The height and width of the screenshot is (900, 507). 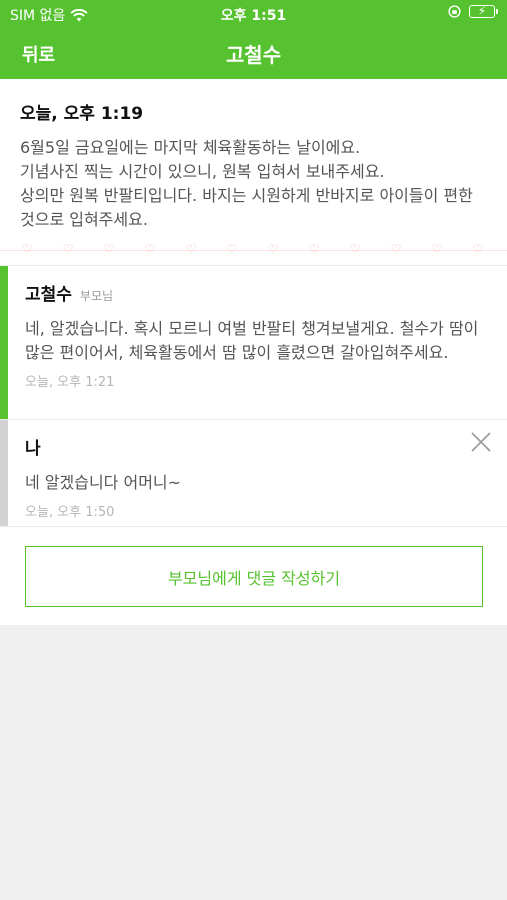 I want to click on status-right: ⚡, so click(x=473, y=11).